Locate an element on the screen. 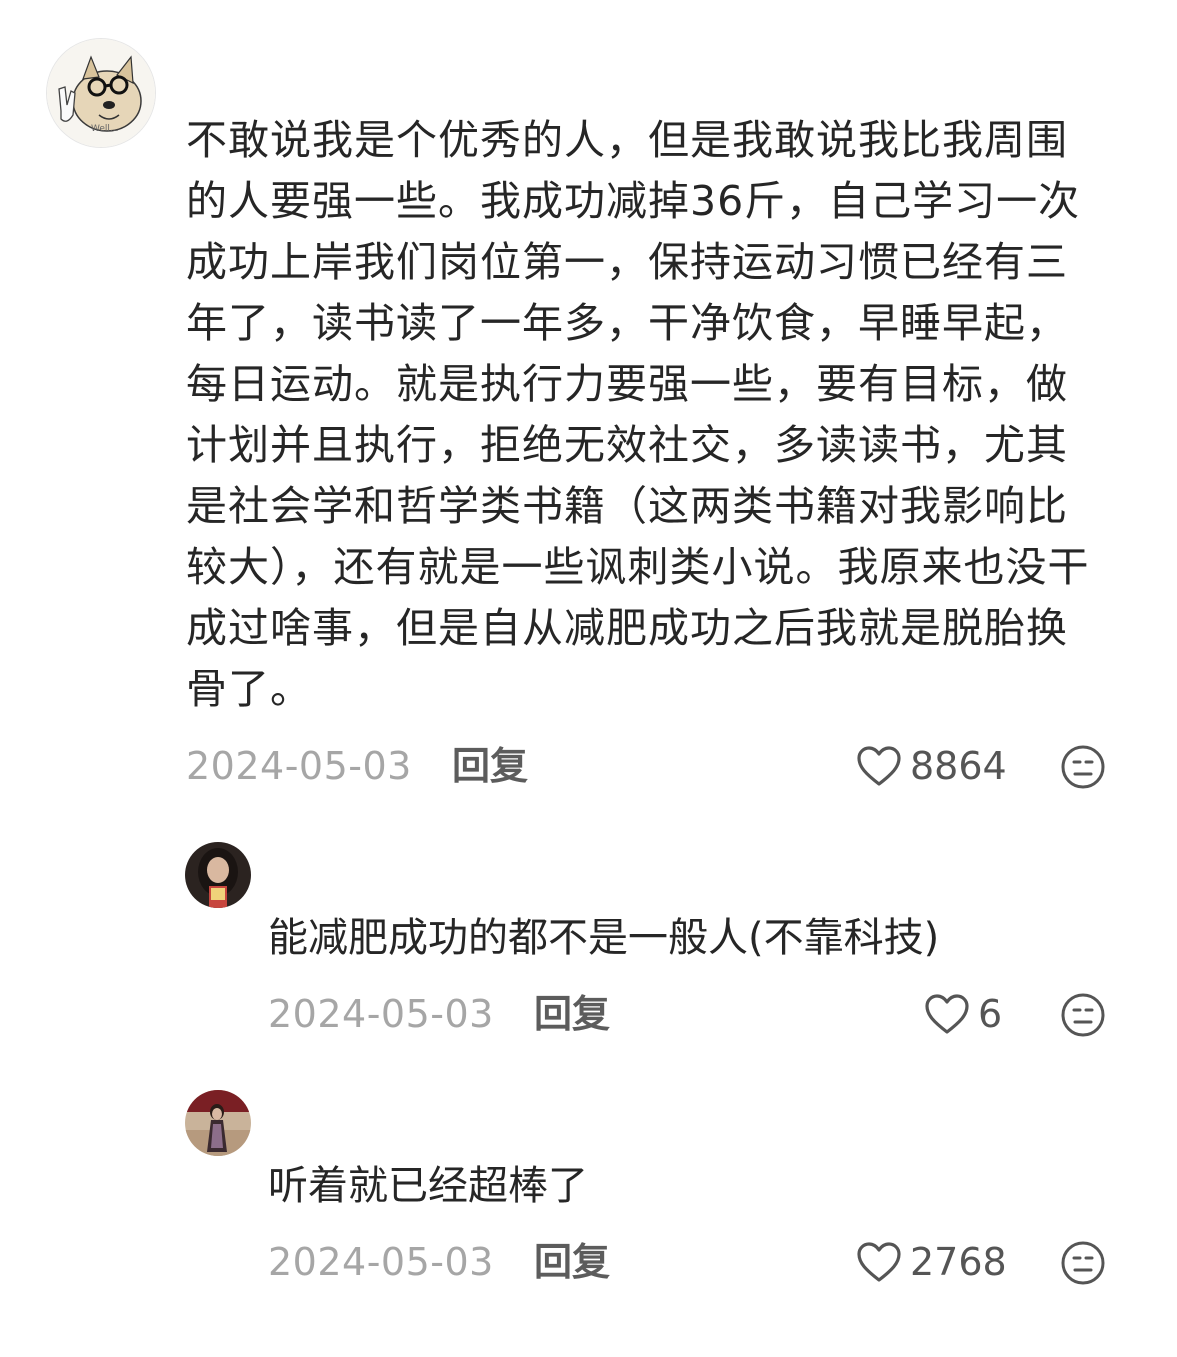 This screenshot has height=1357, width=1177. like-count: 2768 is located at coordinates (958, 1262).